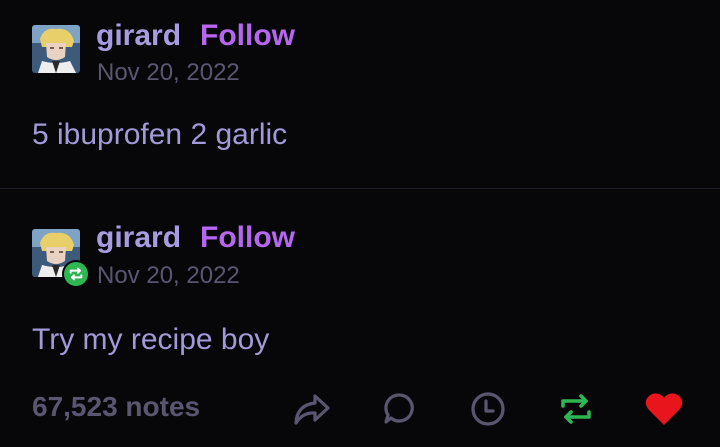 Image resolution: width=720 pixels, height=447 pixels. What do you see at coordinates (151, 339) in the screenshot?
I see `post-body: Try my recipe boy` at bounding box center [151, 339].